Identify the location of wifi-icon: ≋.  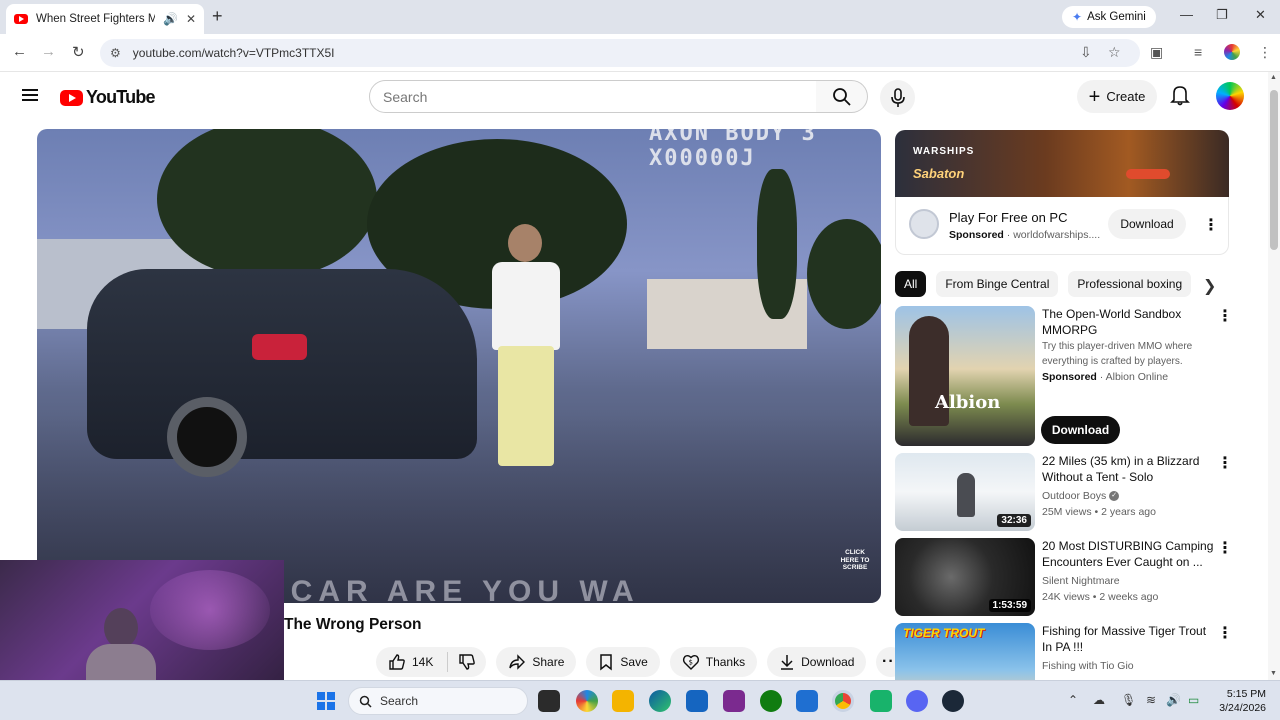
(1151, 700).